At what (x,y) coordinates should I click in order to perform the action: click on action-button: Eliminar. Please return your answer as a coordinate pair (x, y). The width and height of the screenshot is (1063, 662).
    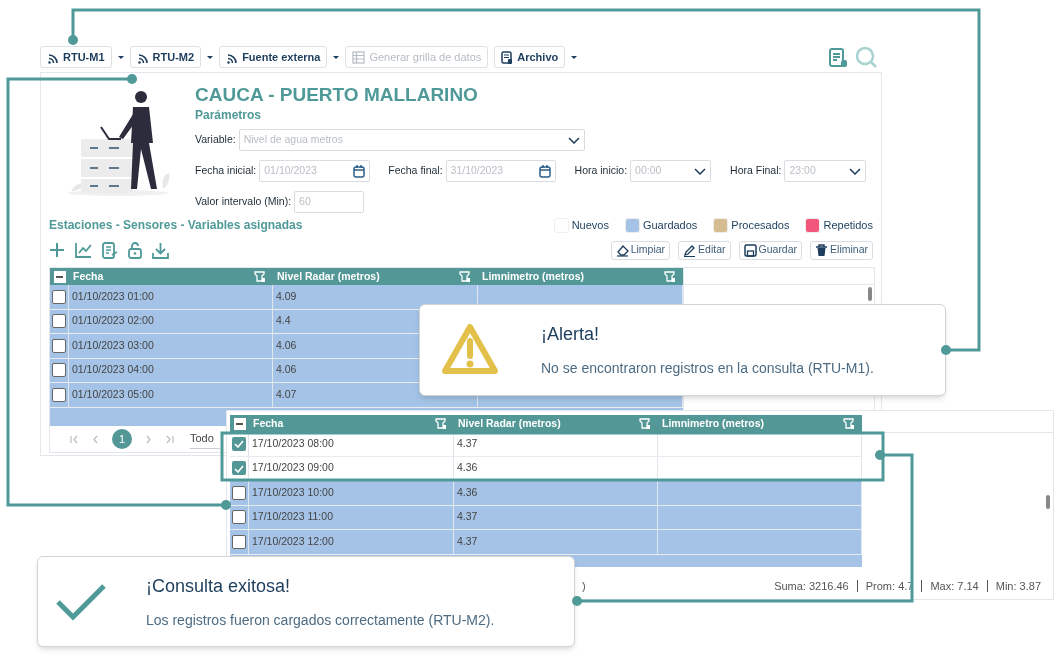
    Looking at the image, I should click on (841, 250).